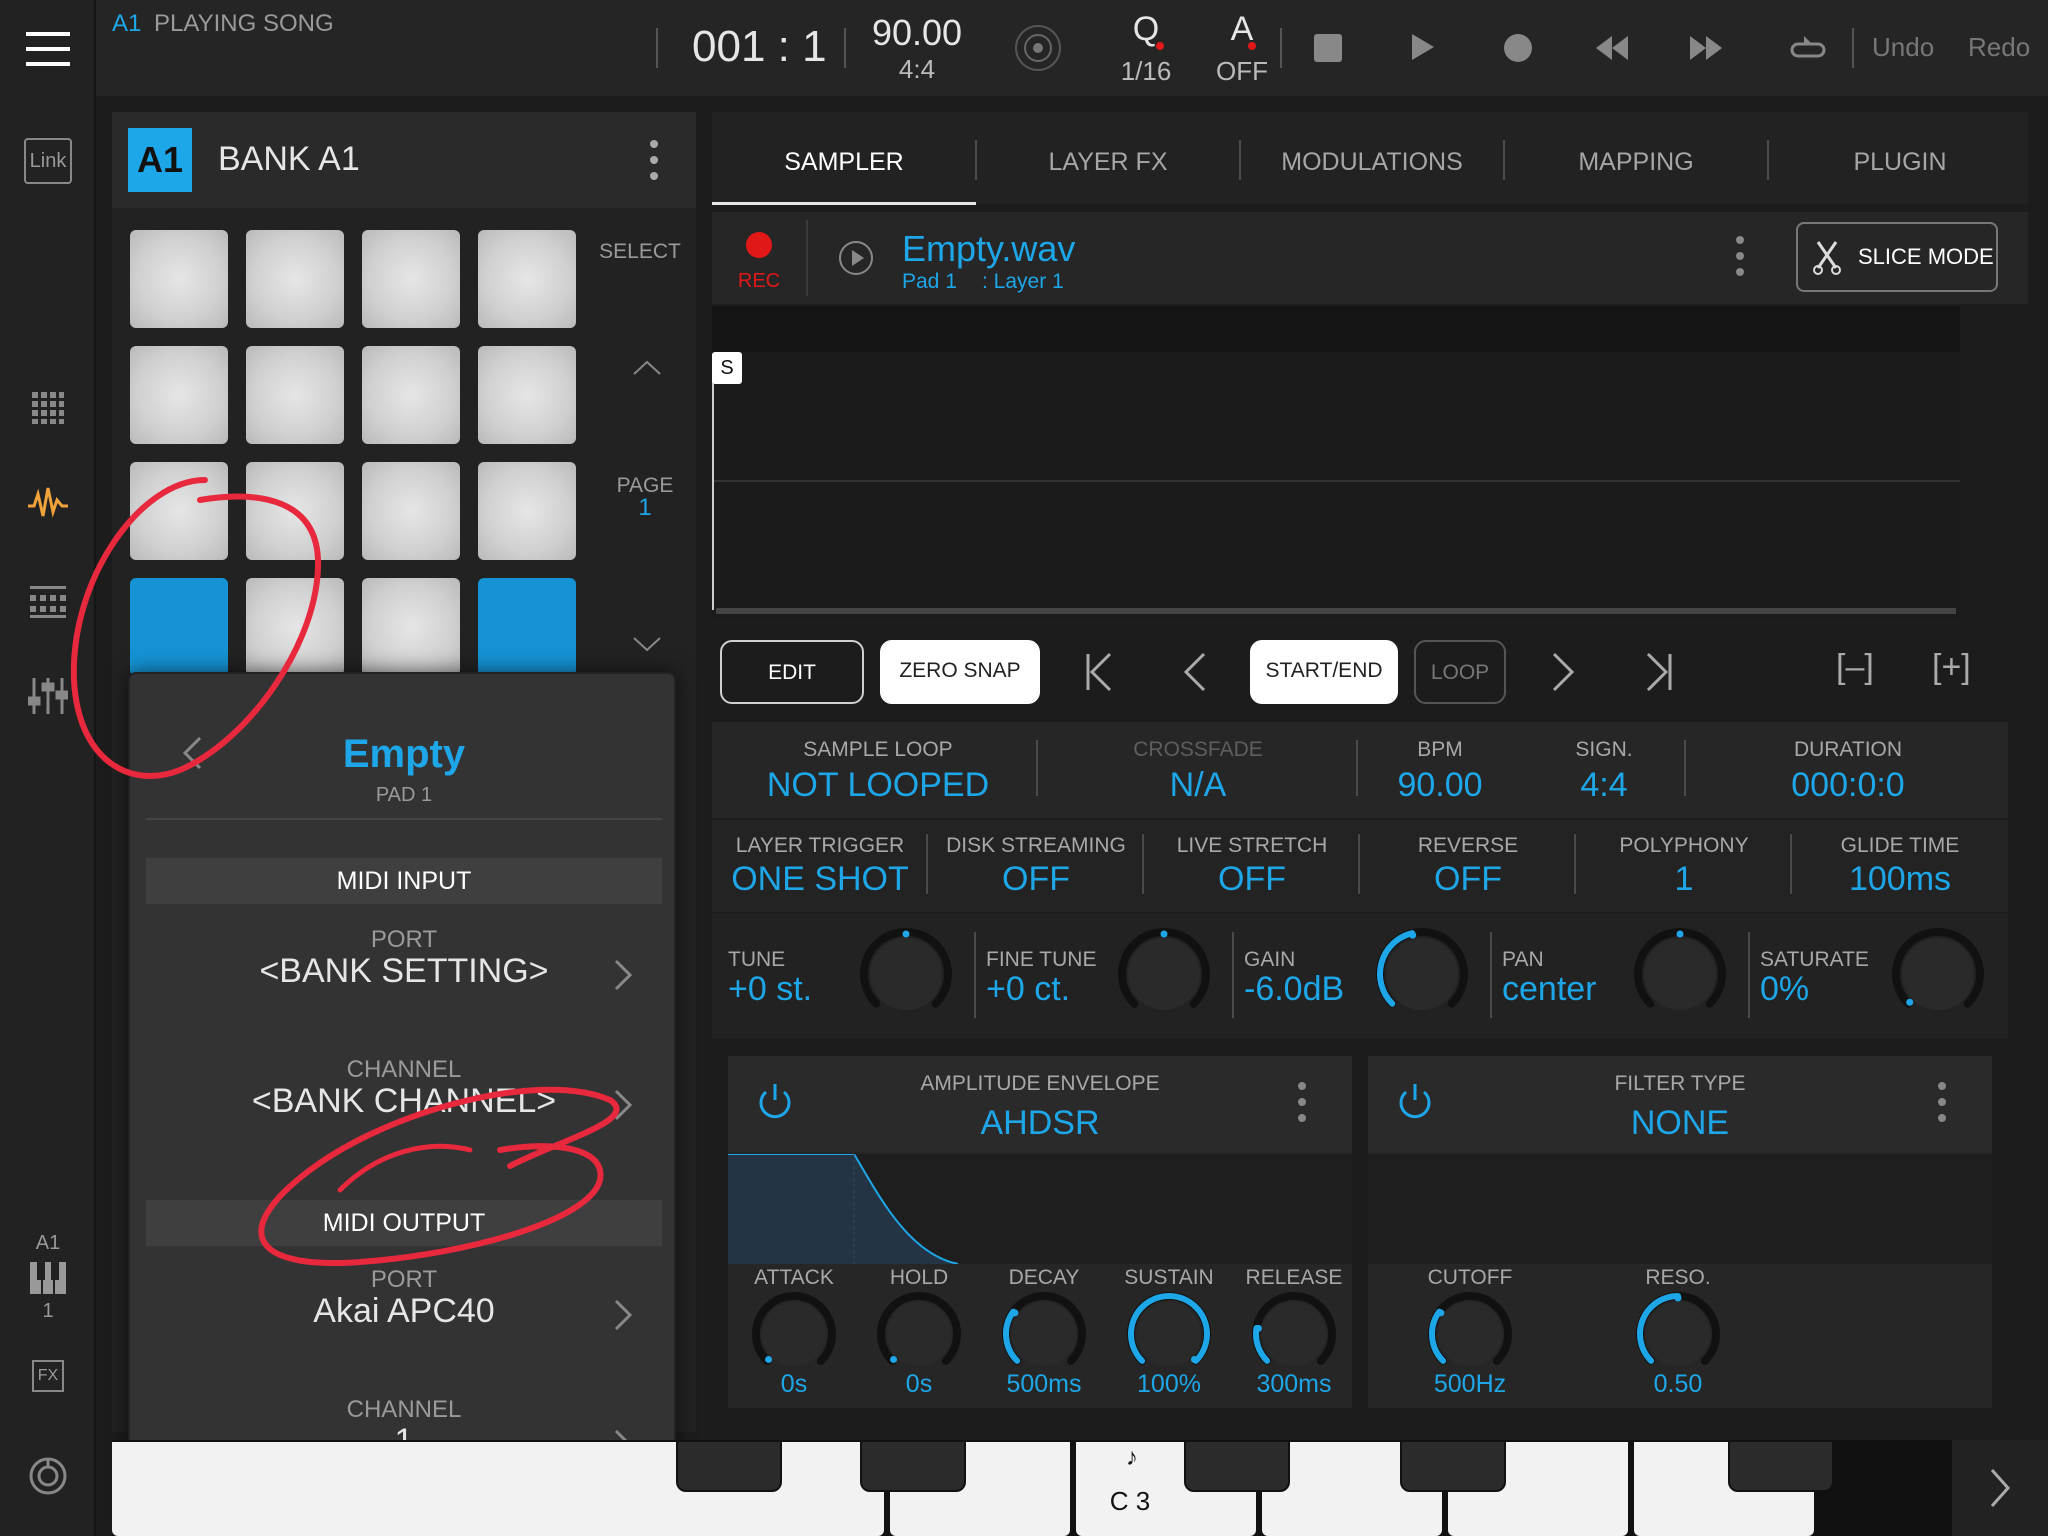 The width and height of the screenshot is (2048, 1536). Describe the element at coordinates (1302, 1102) in the screenshot. I see `amp-menu-icon` at that location.